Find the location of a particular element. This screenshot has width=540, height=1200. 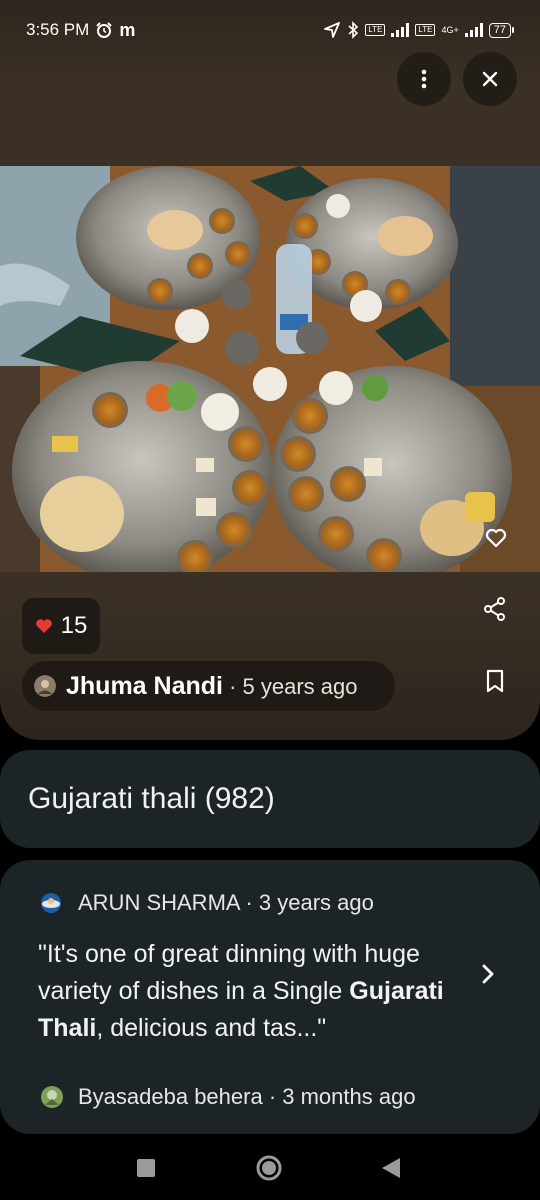

status-time: 3:56 PM is located at coordinates (58, 29).